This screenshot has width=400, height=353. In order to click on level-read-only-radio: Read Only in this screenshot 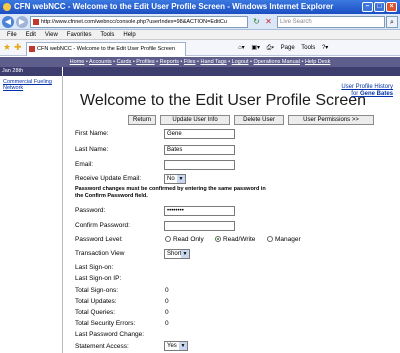, I will do `click(184, 240)`.